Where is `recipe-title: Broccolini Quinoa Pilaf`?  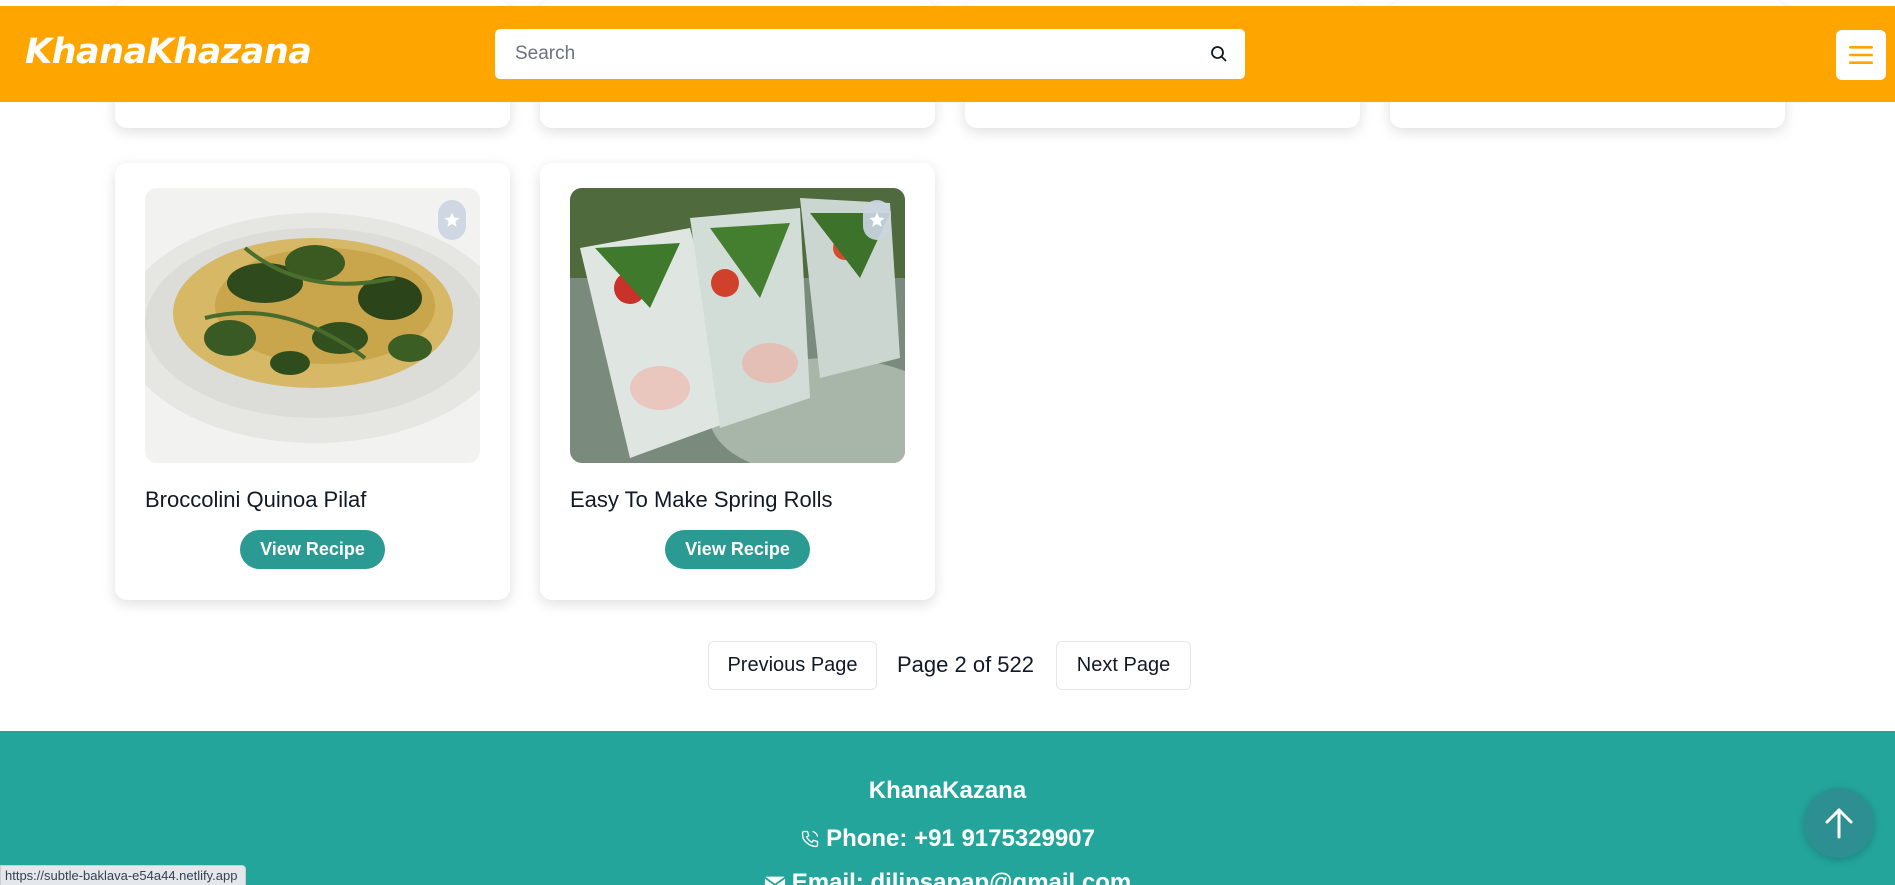
recipe-title: Broccolini Quinoa Pilaf is located at coordinates (256, 499).